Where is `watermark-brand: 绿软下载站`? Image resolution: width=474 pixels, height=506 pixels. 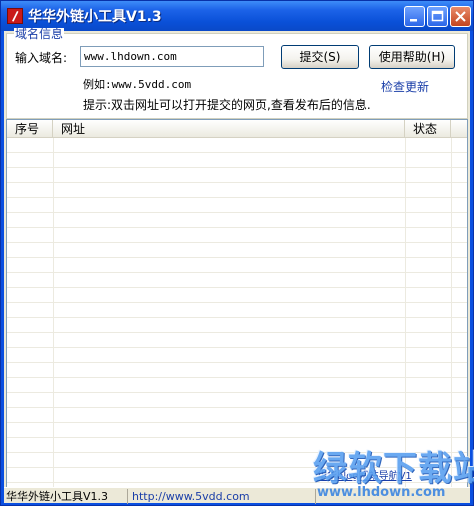
watermark-brand: 绿软下载站 is located at coordinates (393, 469).